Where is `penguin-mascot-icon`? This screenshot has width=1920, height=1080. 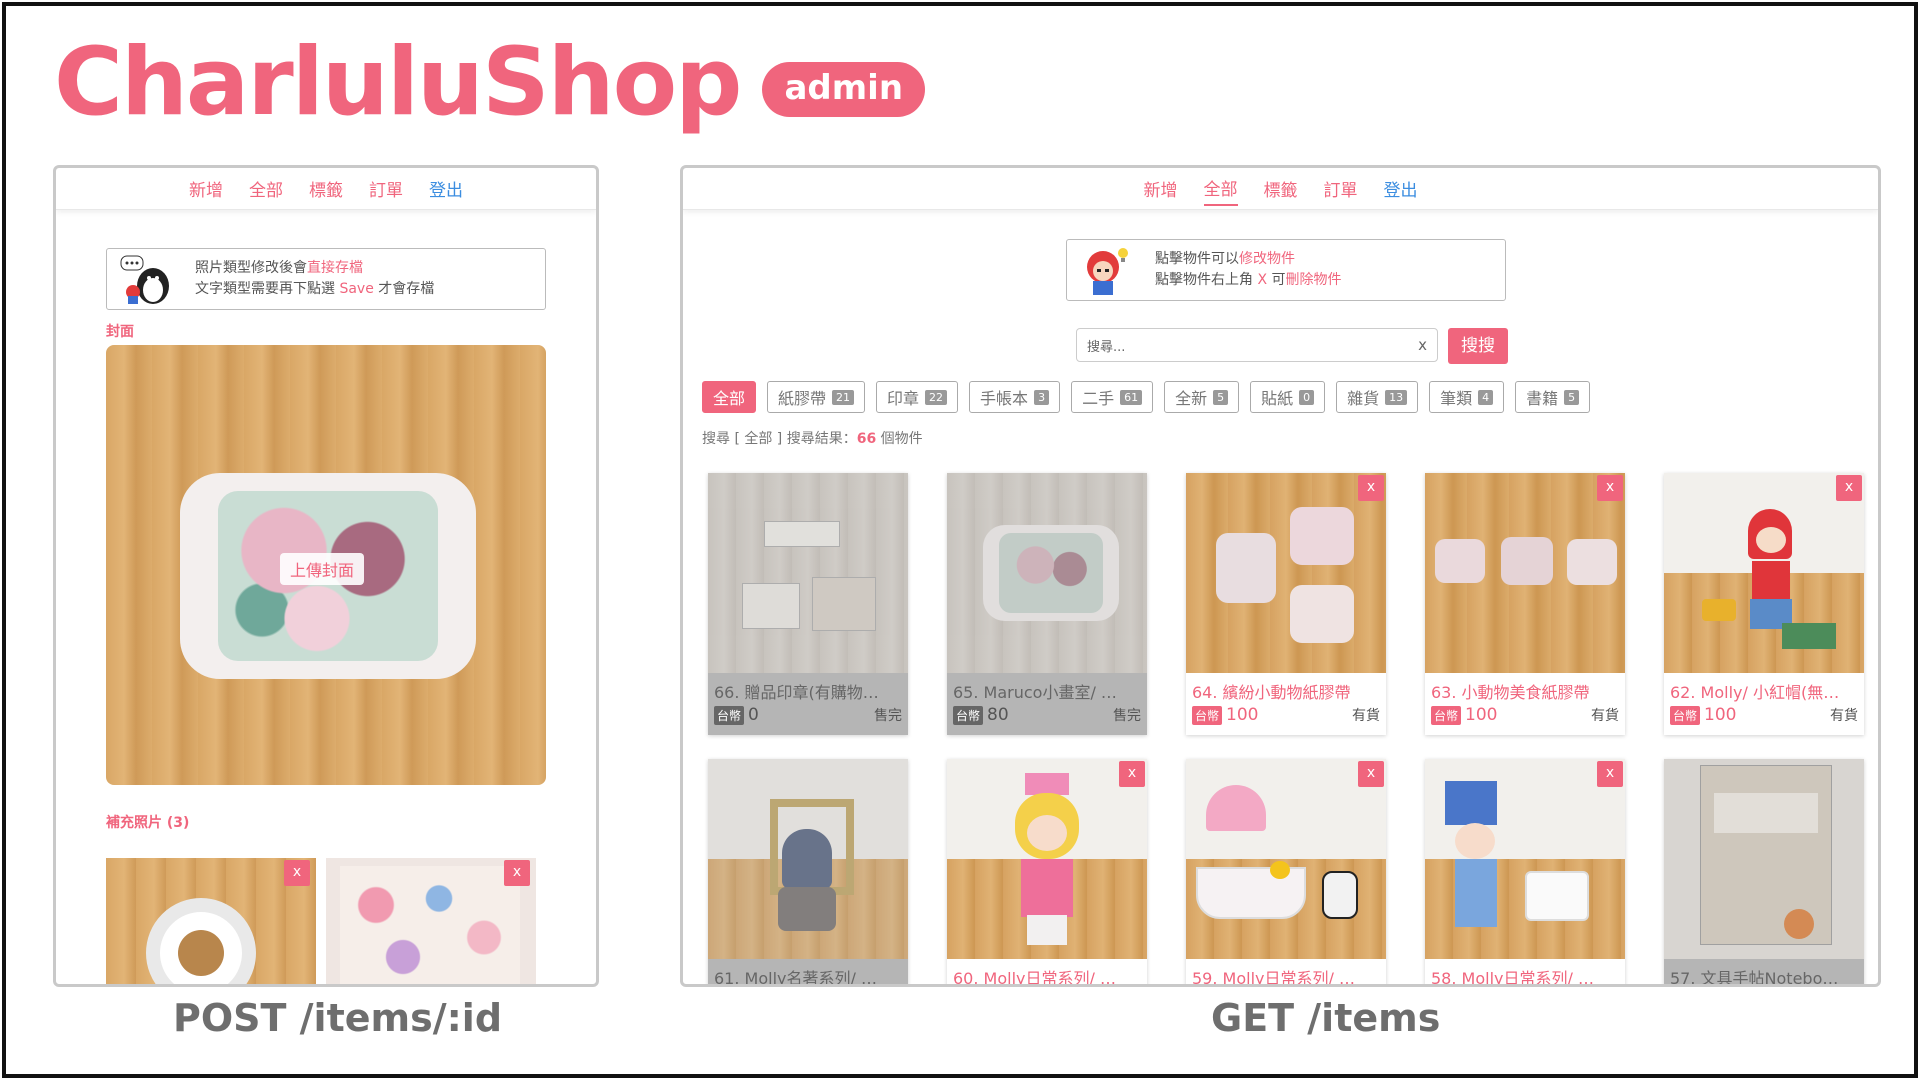
penguin-mascot-icon is located at coordinates (146, 279).